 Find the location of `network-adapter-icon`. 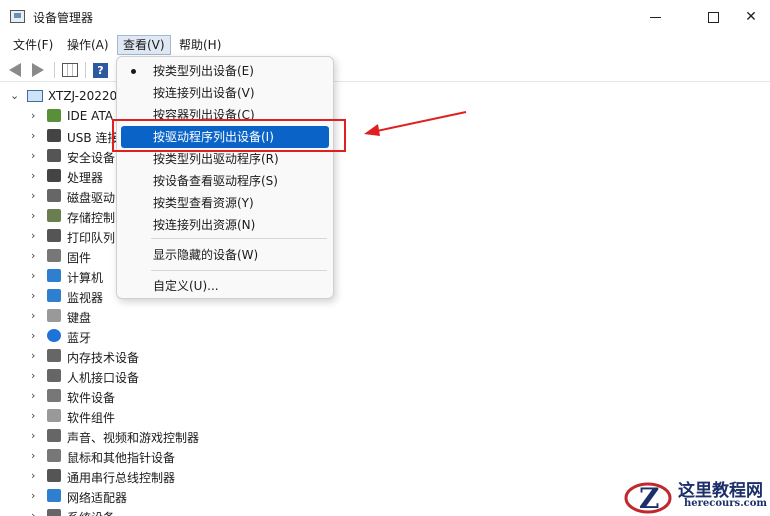

network-adapter-icon is located at coordinates (54, 495).